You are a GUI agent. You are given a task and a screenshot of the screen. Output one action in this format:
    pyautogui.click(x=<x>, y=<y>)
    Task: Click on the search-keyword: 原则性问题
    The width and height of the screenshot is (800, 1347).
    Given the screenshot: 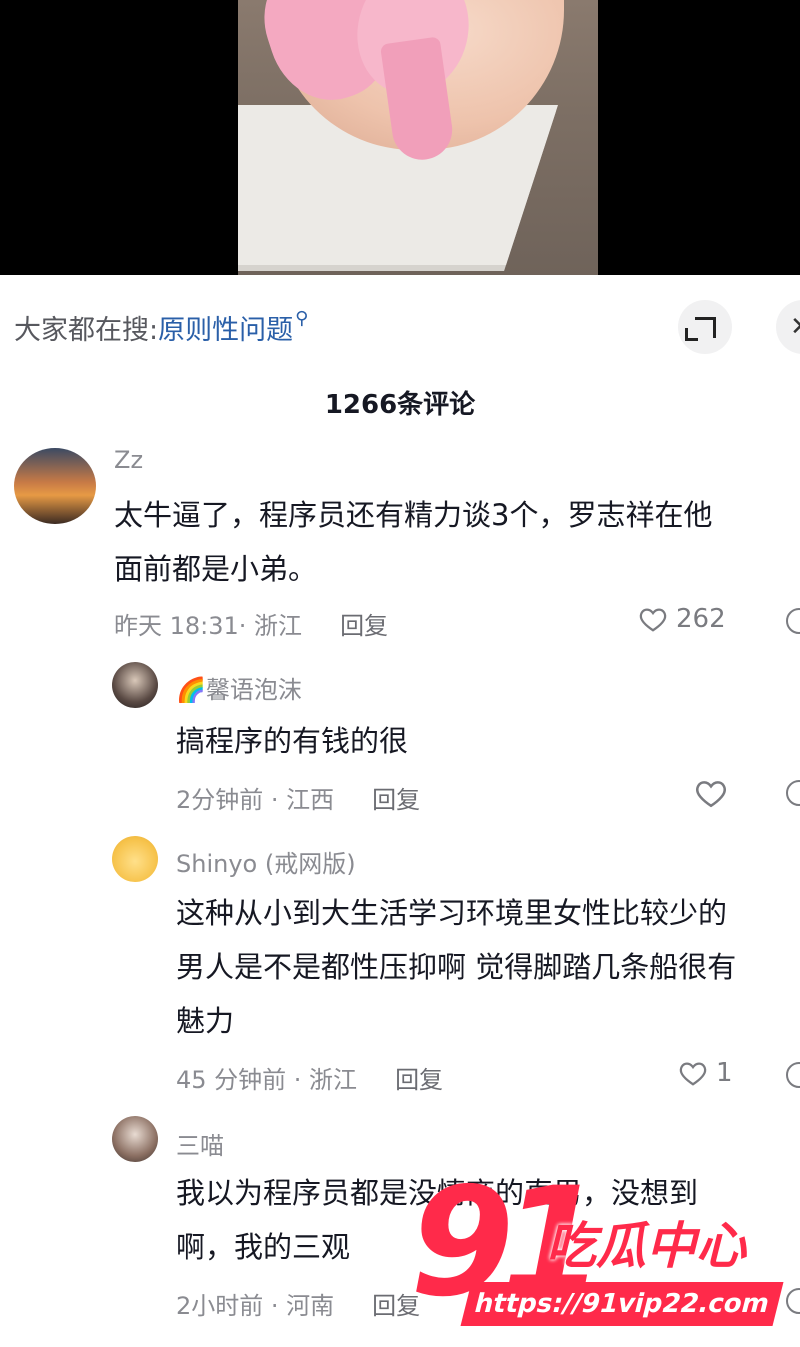 What is the action you would take?
    pyautogui.click(x=225, y=330)
    